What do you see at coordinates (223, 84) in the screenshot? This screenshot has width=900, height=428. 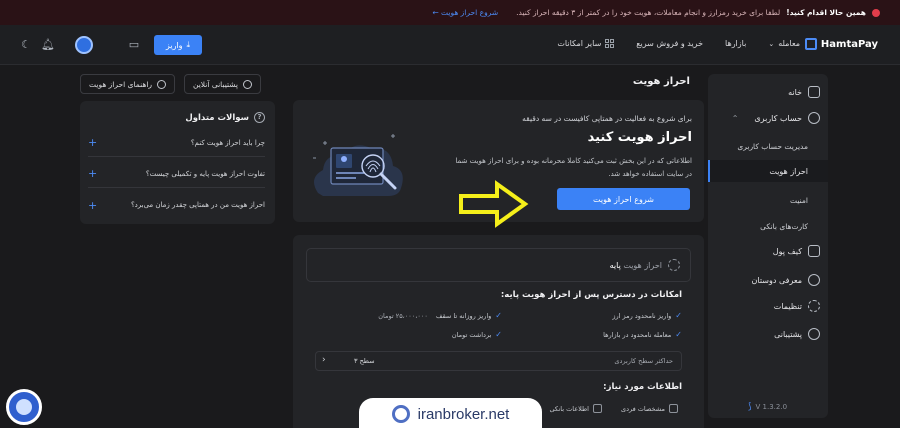 I see `online-support-button: پشتیبانی آنلاین` at bounding box center [223, 84].